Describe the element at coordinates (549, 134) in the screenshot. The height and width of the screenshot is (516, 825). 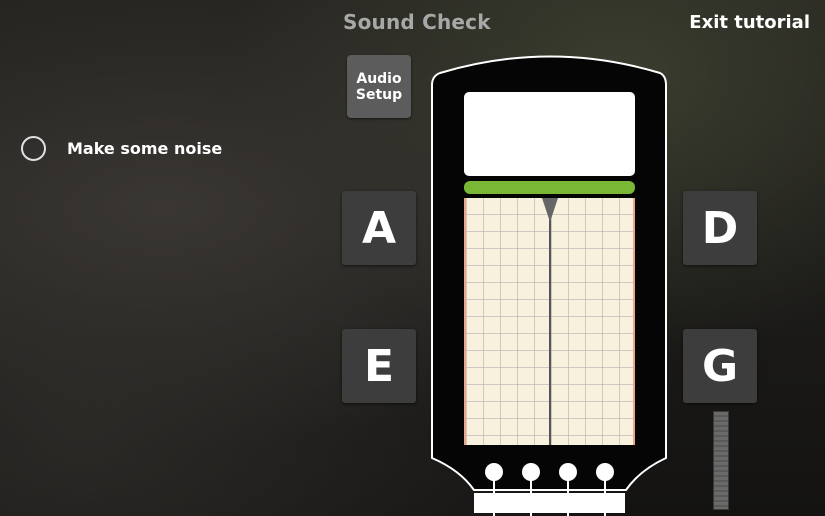
I see `tuner-display` at that location.